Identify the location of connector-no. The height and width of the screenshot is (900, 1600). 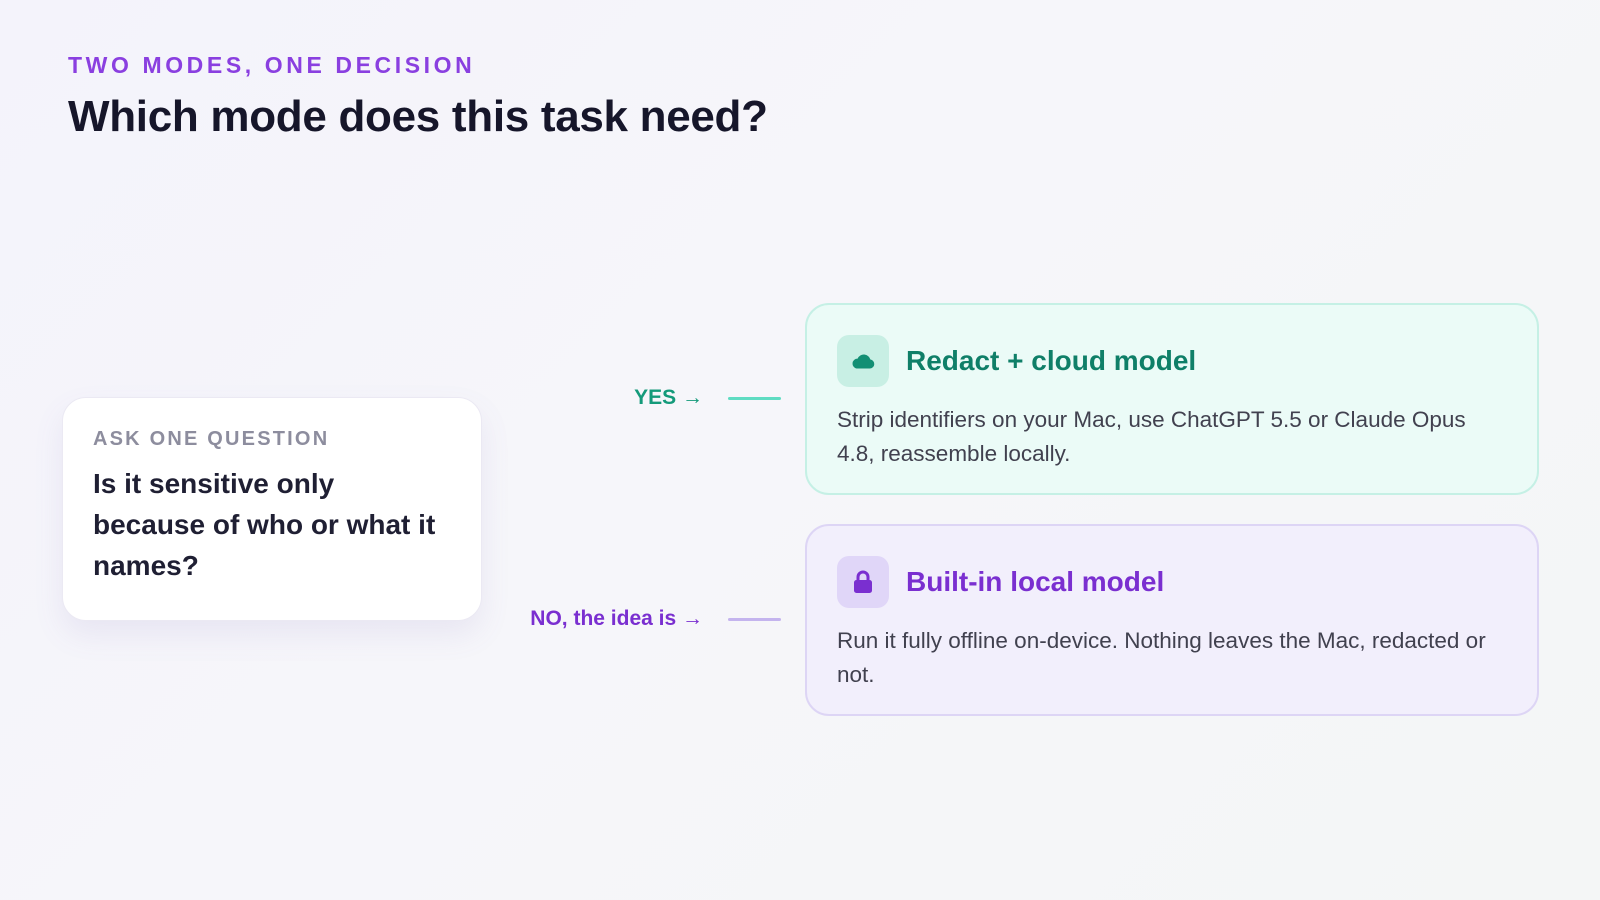
(754, 619).